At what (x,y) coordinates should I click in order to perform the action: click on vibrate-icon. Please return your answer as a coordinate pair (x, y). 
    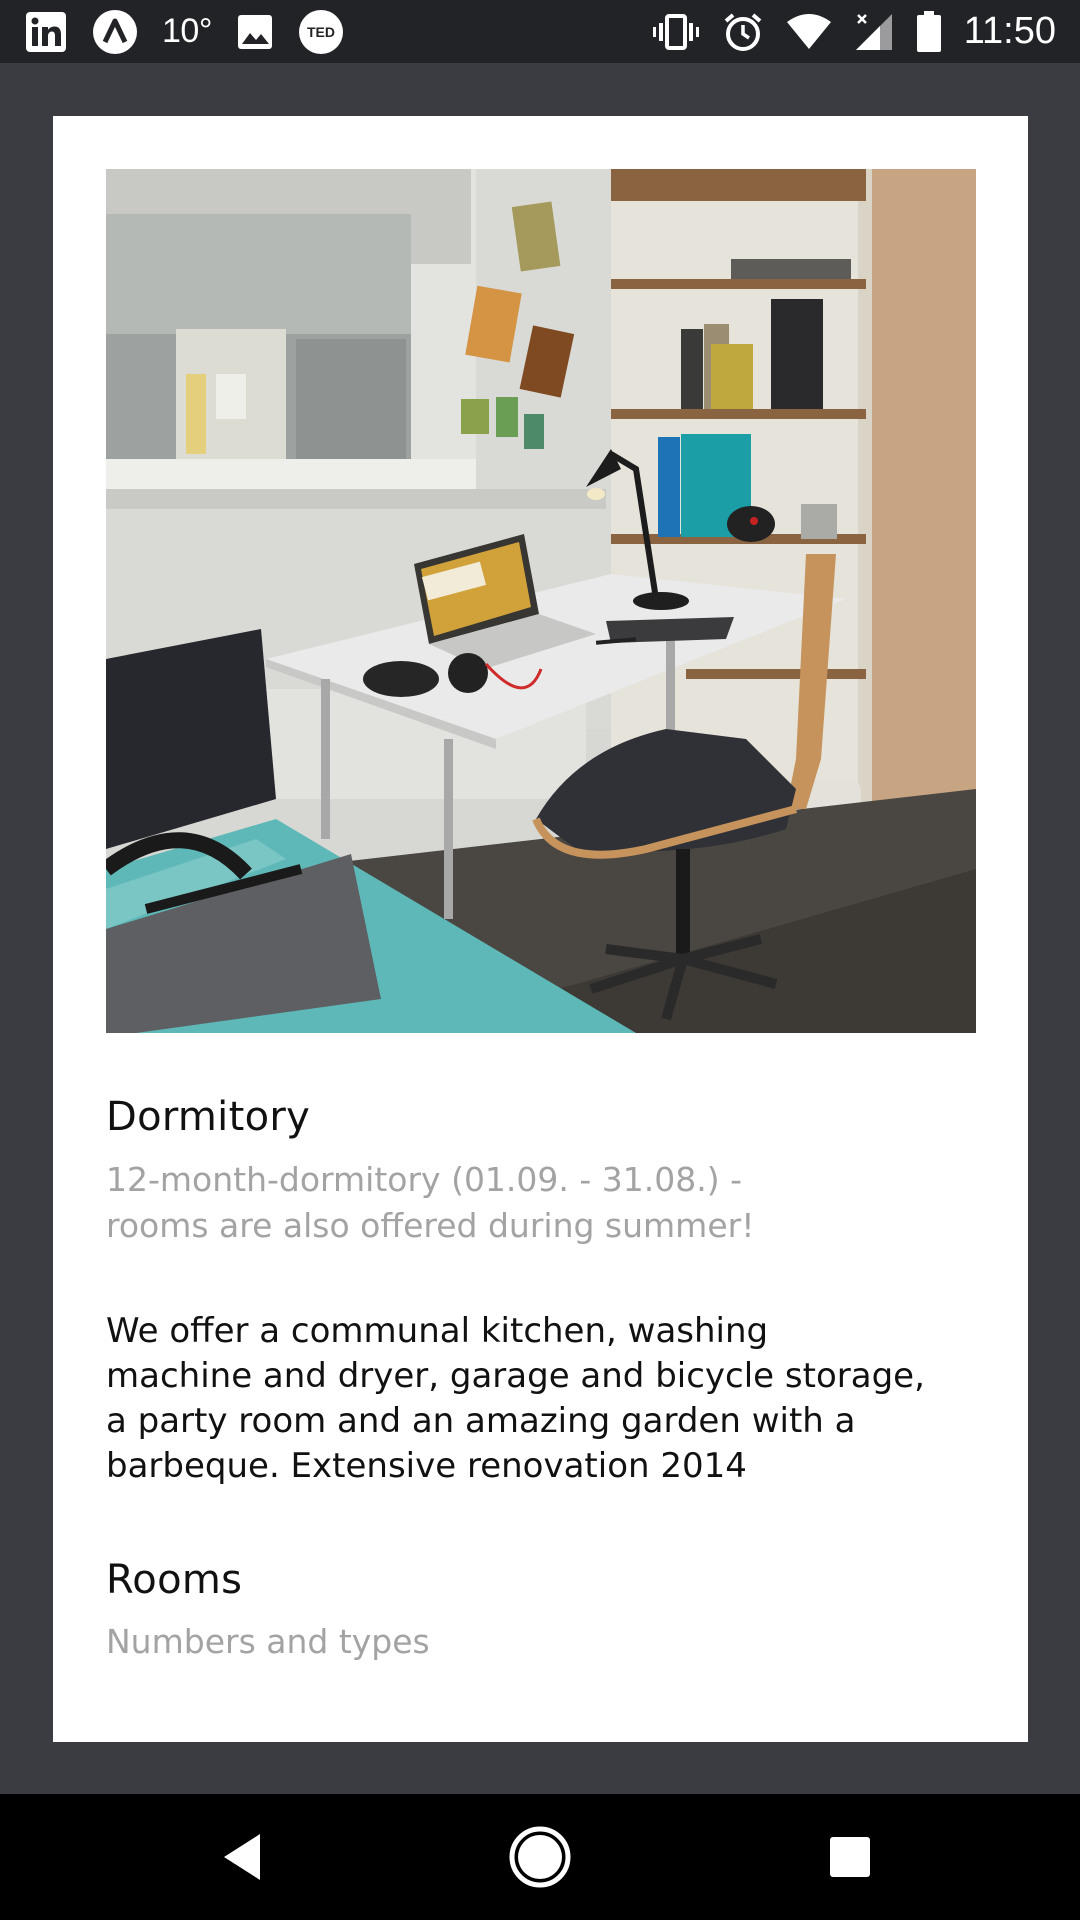
    Looking at the image, I should click on (675, 31).